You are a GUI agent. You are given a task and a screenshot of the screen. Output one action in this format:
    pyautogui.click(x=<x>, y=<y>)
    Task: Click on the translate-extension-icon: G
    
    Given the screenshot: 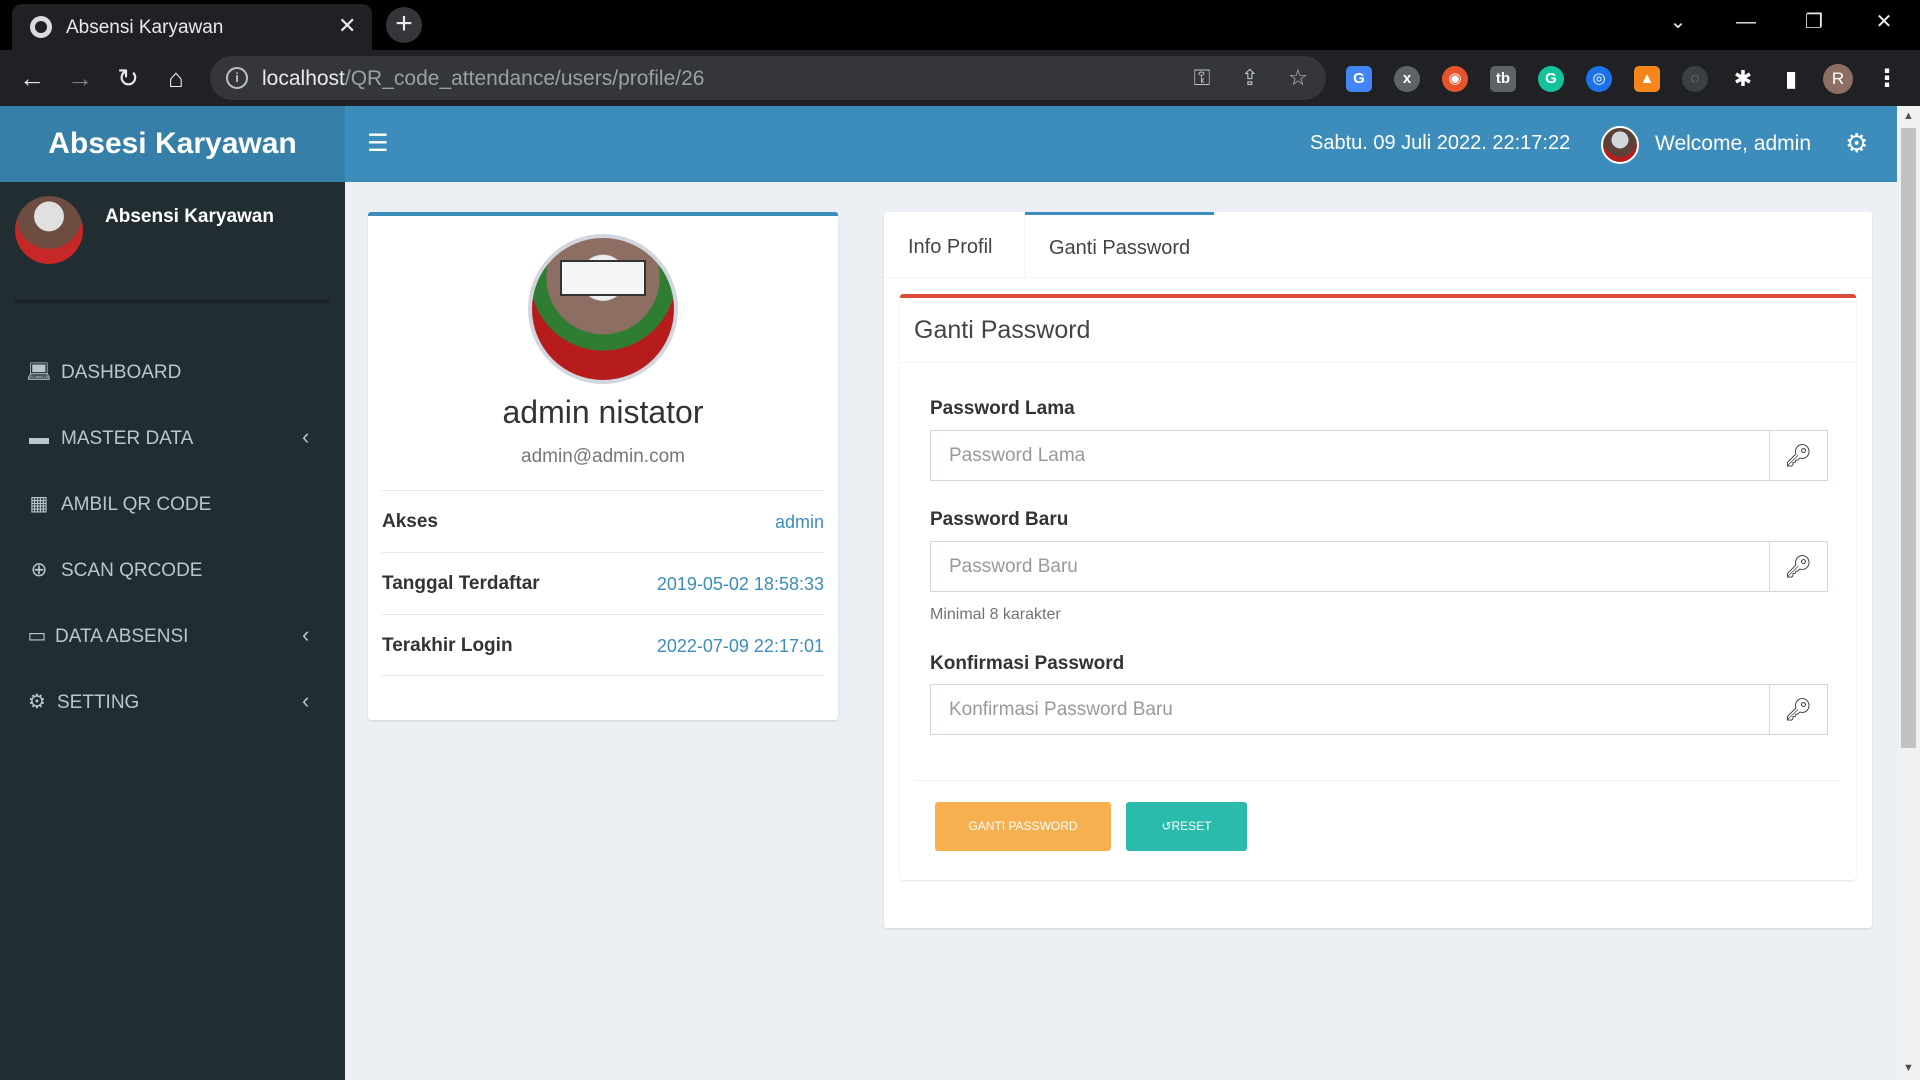 What is the action you would take?
    pyautogui.click(x=1359, y=79)
    